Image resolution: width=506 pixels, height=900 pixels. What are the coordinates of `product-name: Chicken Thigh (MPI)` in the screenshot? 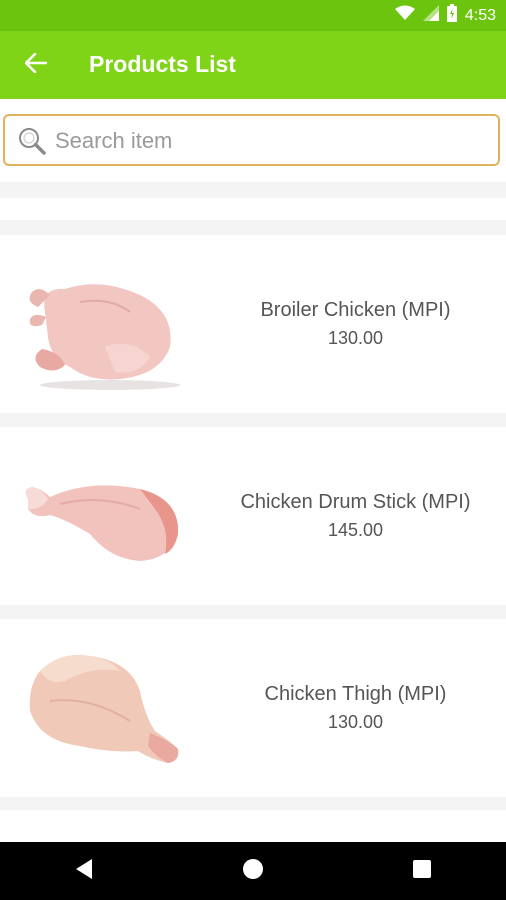 It's located at (355, 694).